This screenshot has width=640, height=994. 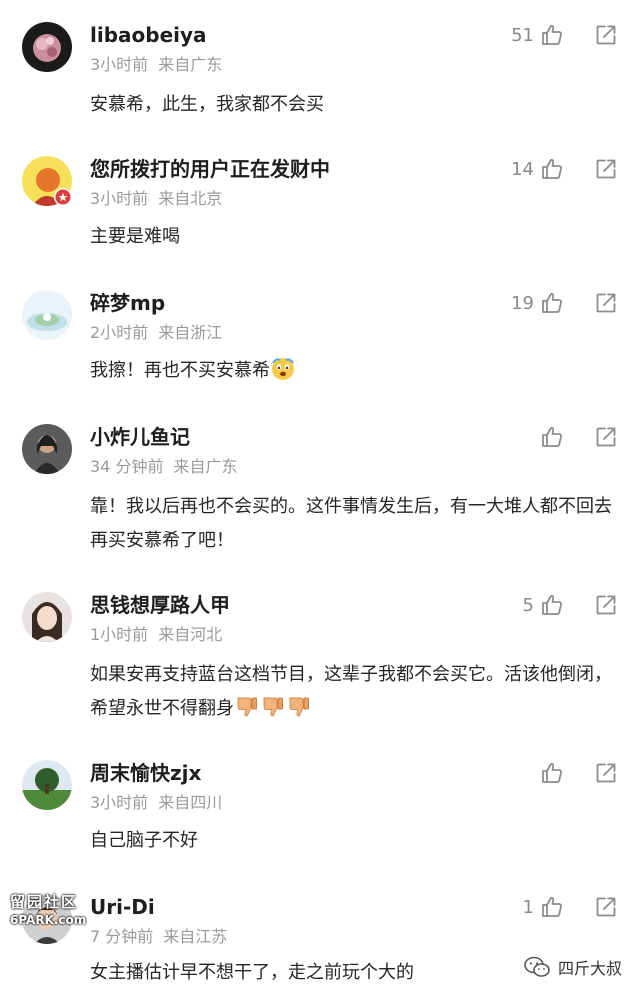 I want to click on comment-meta: 3小时前 来自四川, so click(x=156, y=803).